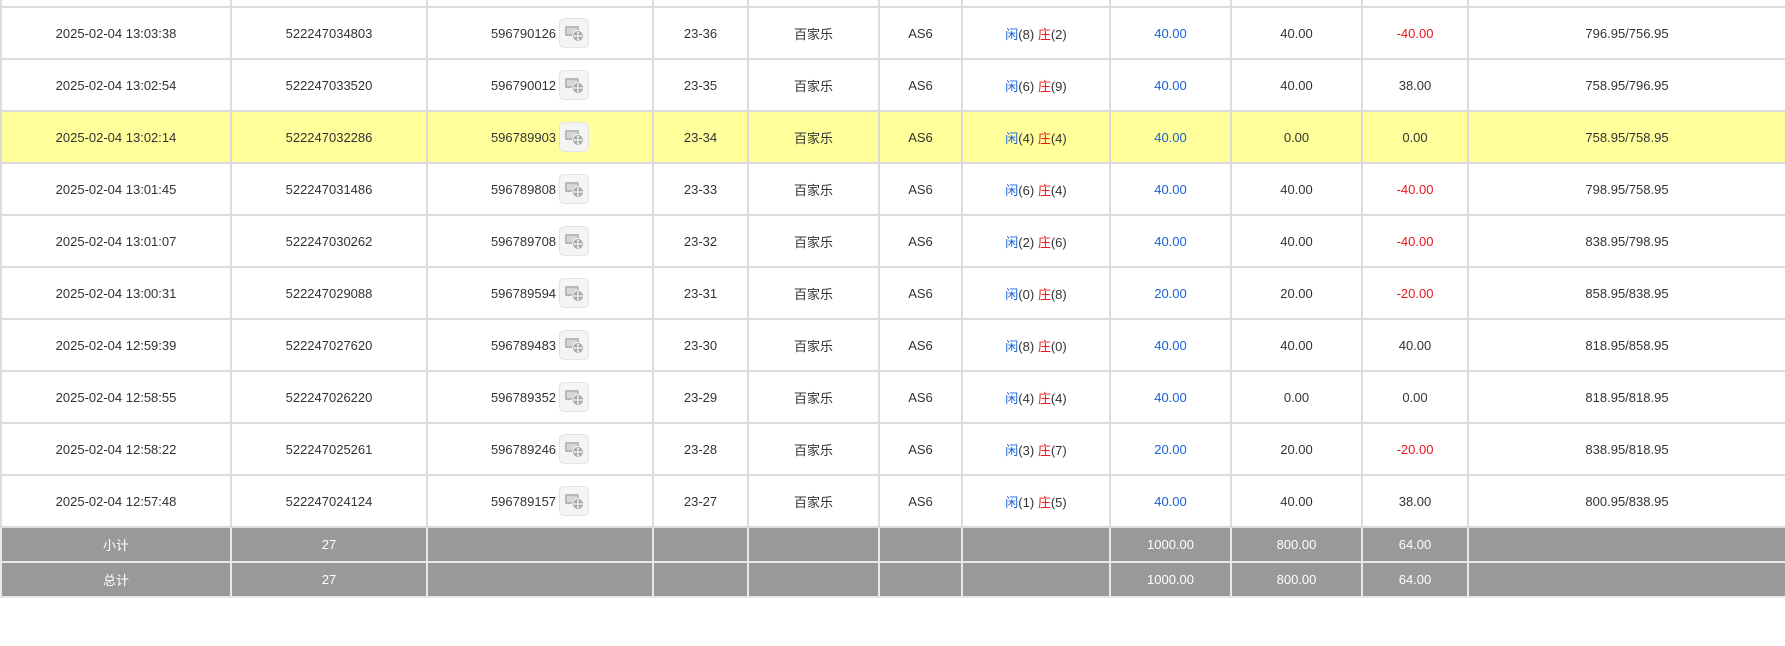 This screenshot has height=646, width=1785. What do you see at coordinates (1296, 579) in the screenshot?
I see `total-valid: 800.00` at bounding box center [1296, 579].